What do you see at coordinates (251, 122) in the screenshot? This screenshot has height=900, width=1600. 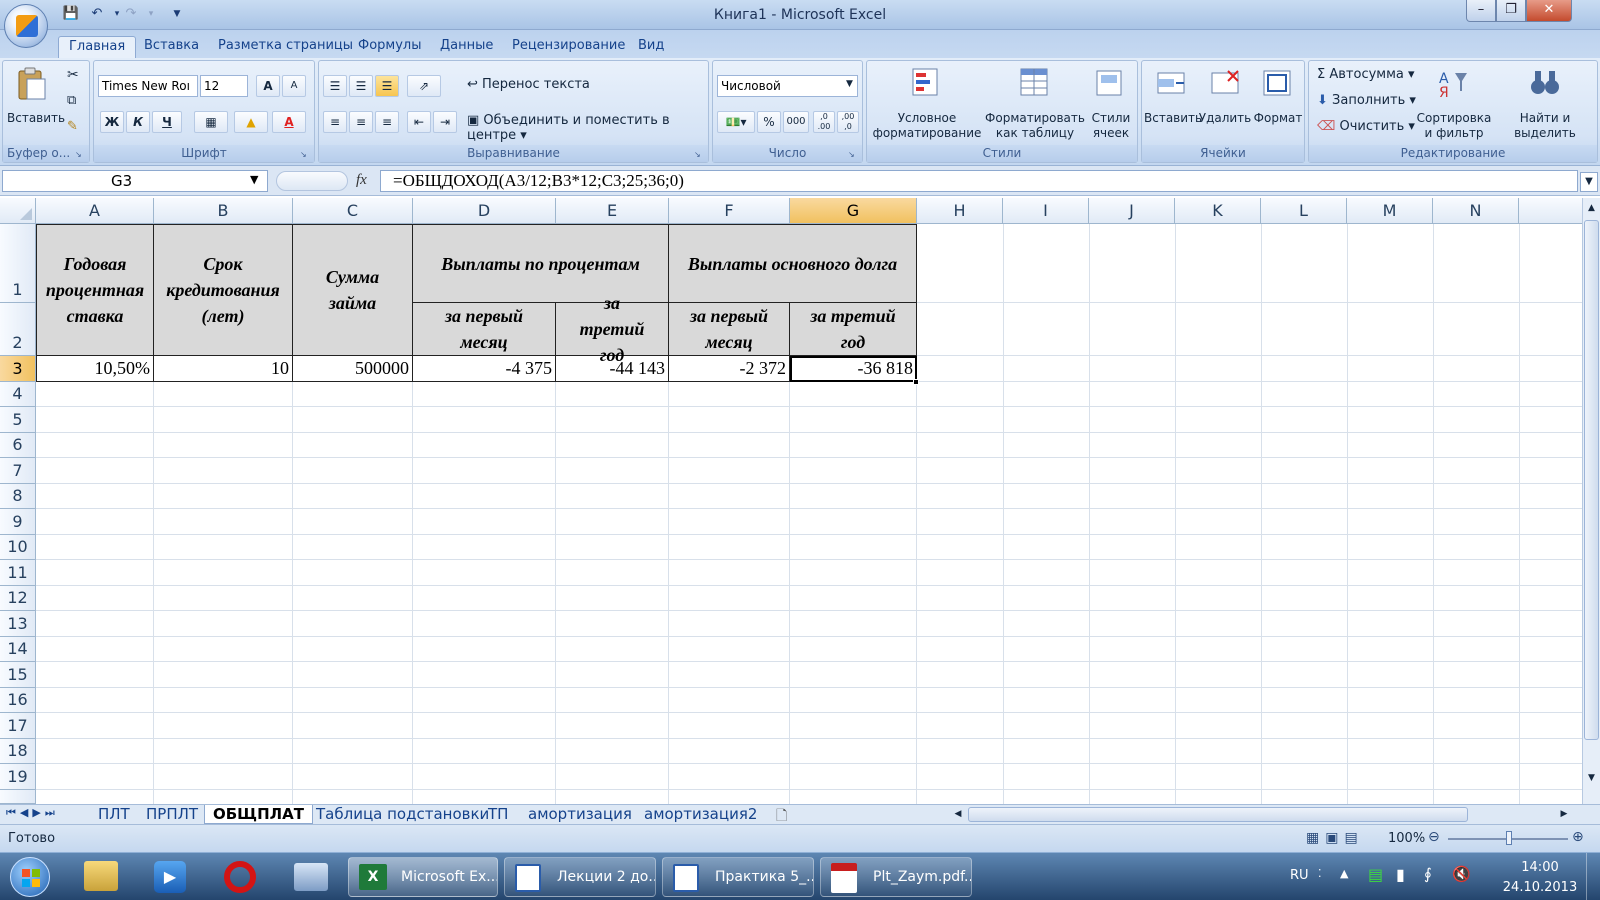 I see `fill-color-button: ▲` at bounding box center [251, 122].